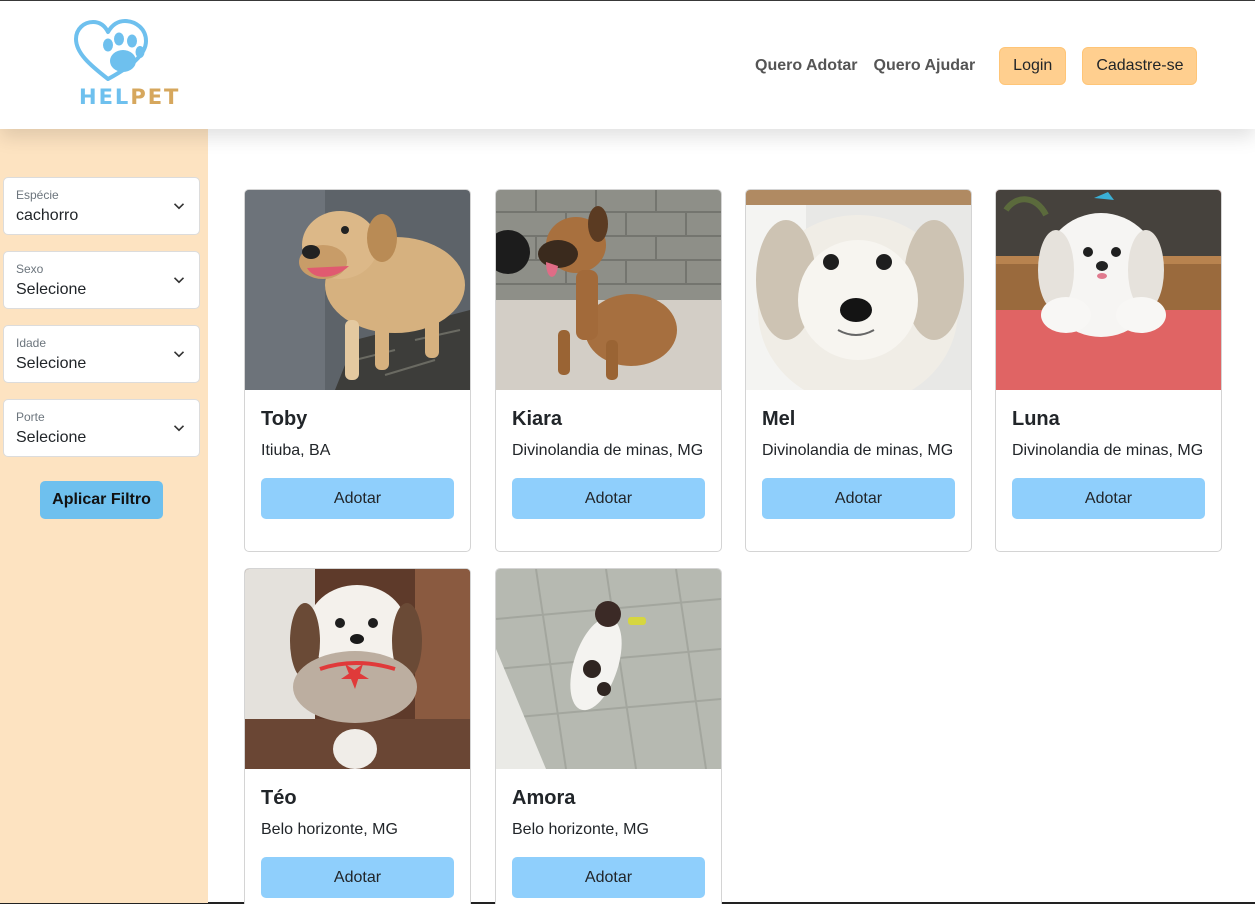  What do you see at coordinates (925, 66) in the screenshot?
I see `nav-link-quero-ajudar: Quero Ajudar` at bounding box center [925, 66].